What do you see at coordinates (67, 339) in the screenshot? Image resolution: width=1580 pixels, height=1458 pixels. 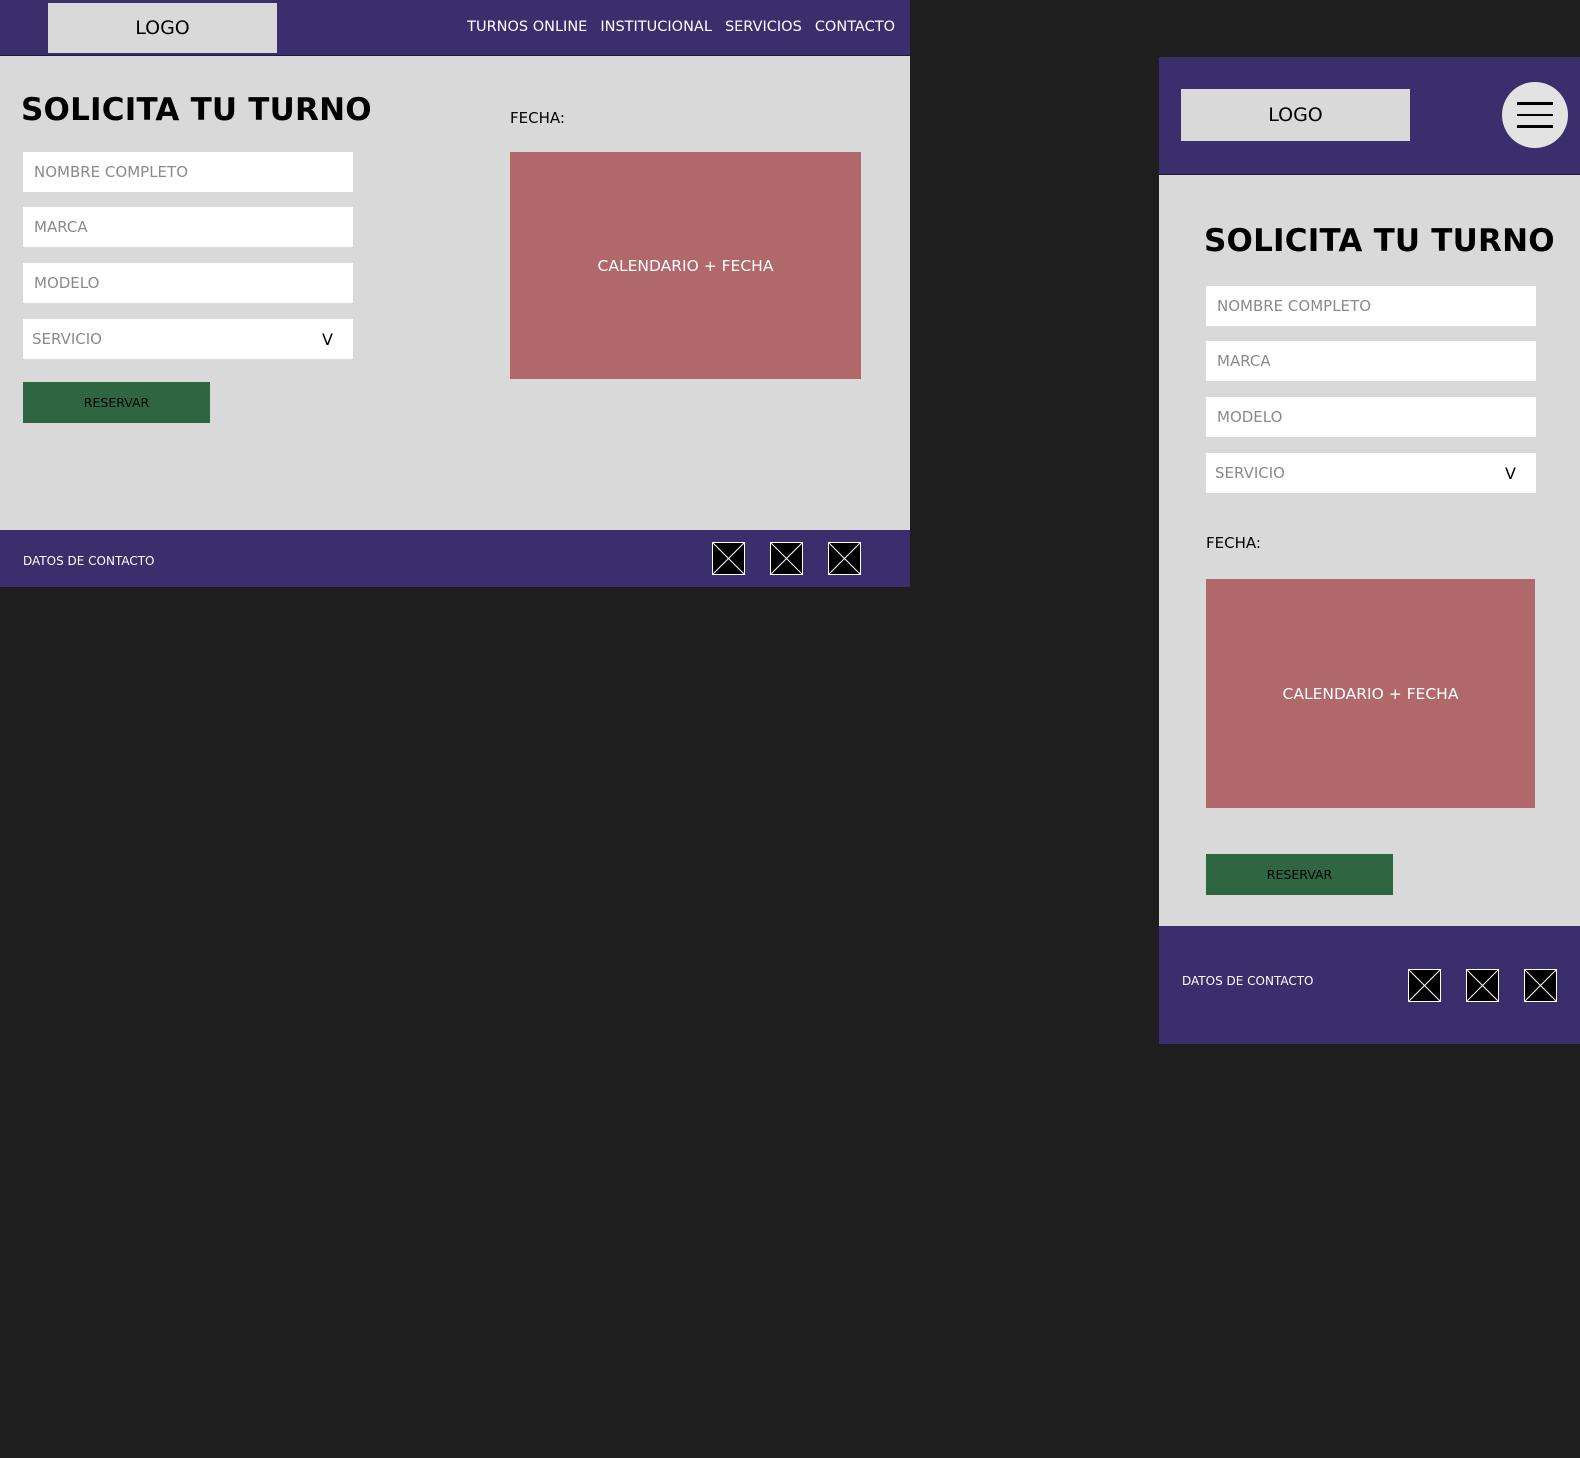 I see `desktop-servicio-placeholder: SERVICIO` at bounding box center [67, 339].